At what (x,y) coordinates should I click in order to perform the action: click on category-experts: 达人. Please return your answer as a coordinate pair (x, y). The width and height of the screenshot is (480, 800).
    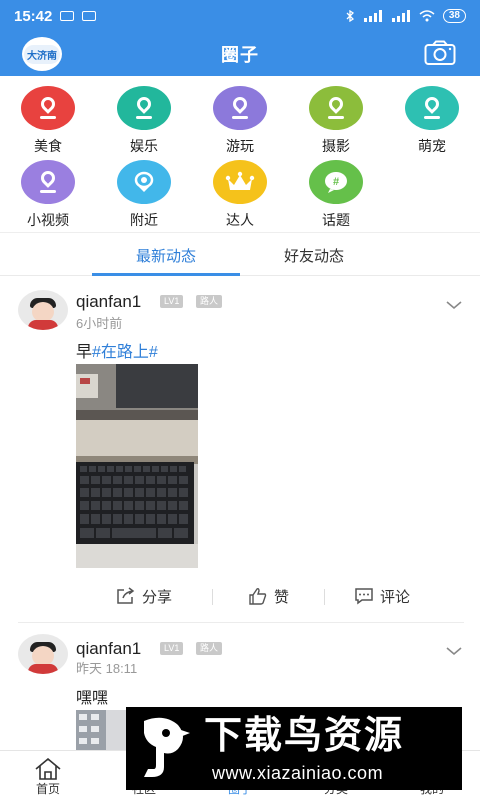
    Looking at the image, I should click on (240, 193).